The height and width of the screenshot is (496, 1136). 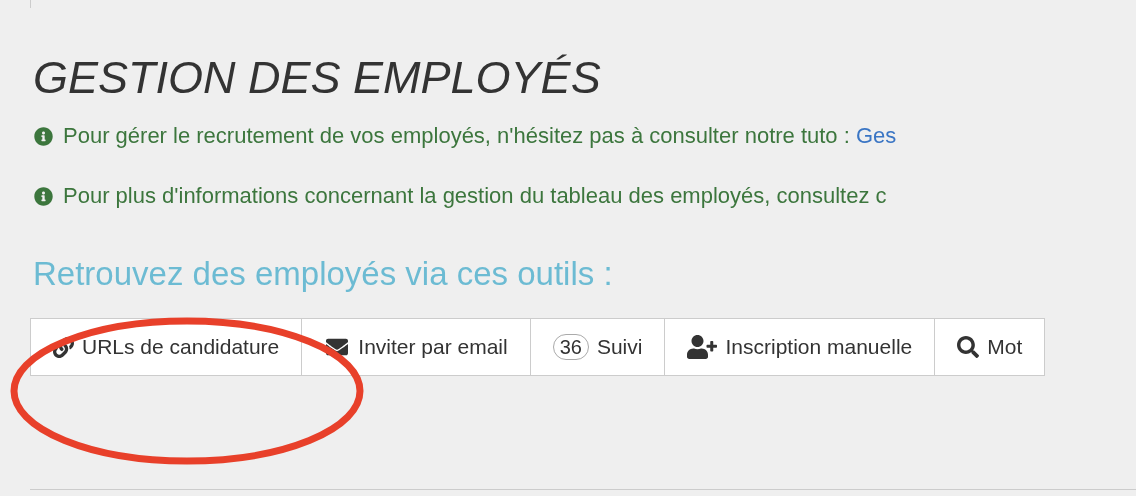 What do you see at coordinates (475, 196) in the screenshot?
I see `info-text: Pour plus d'informations concernant la gestion du tableau des employés, consultez c` at bounding box center [475, 196].